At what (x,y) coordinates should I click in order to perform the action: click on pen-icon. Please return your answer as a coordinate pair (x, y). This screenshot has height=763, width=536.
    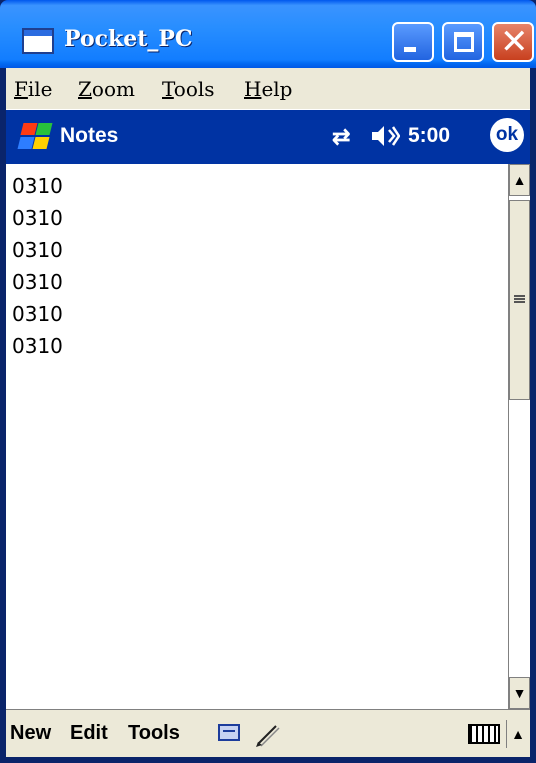
    Looking at the image, I should click on (268, 735).